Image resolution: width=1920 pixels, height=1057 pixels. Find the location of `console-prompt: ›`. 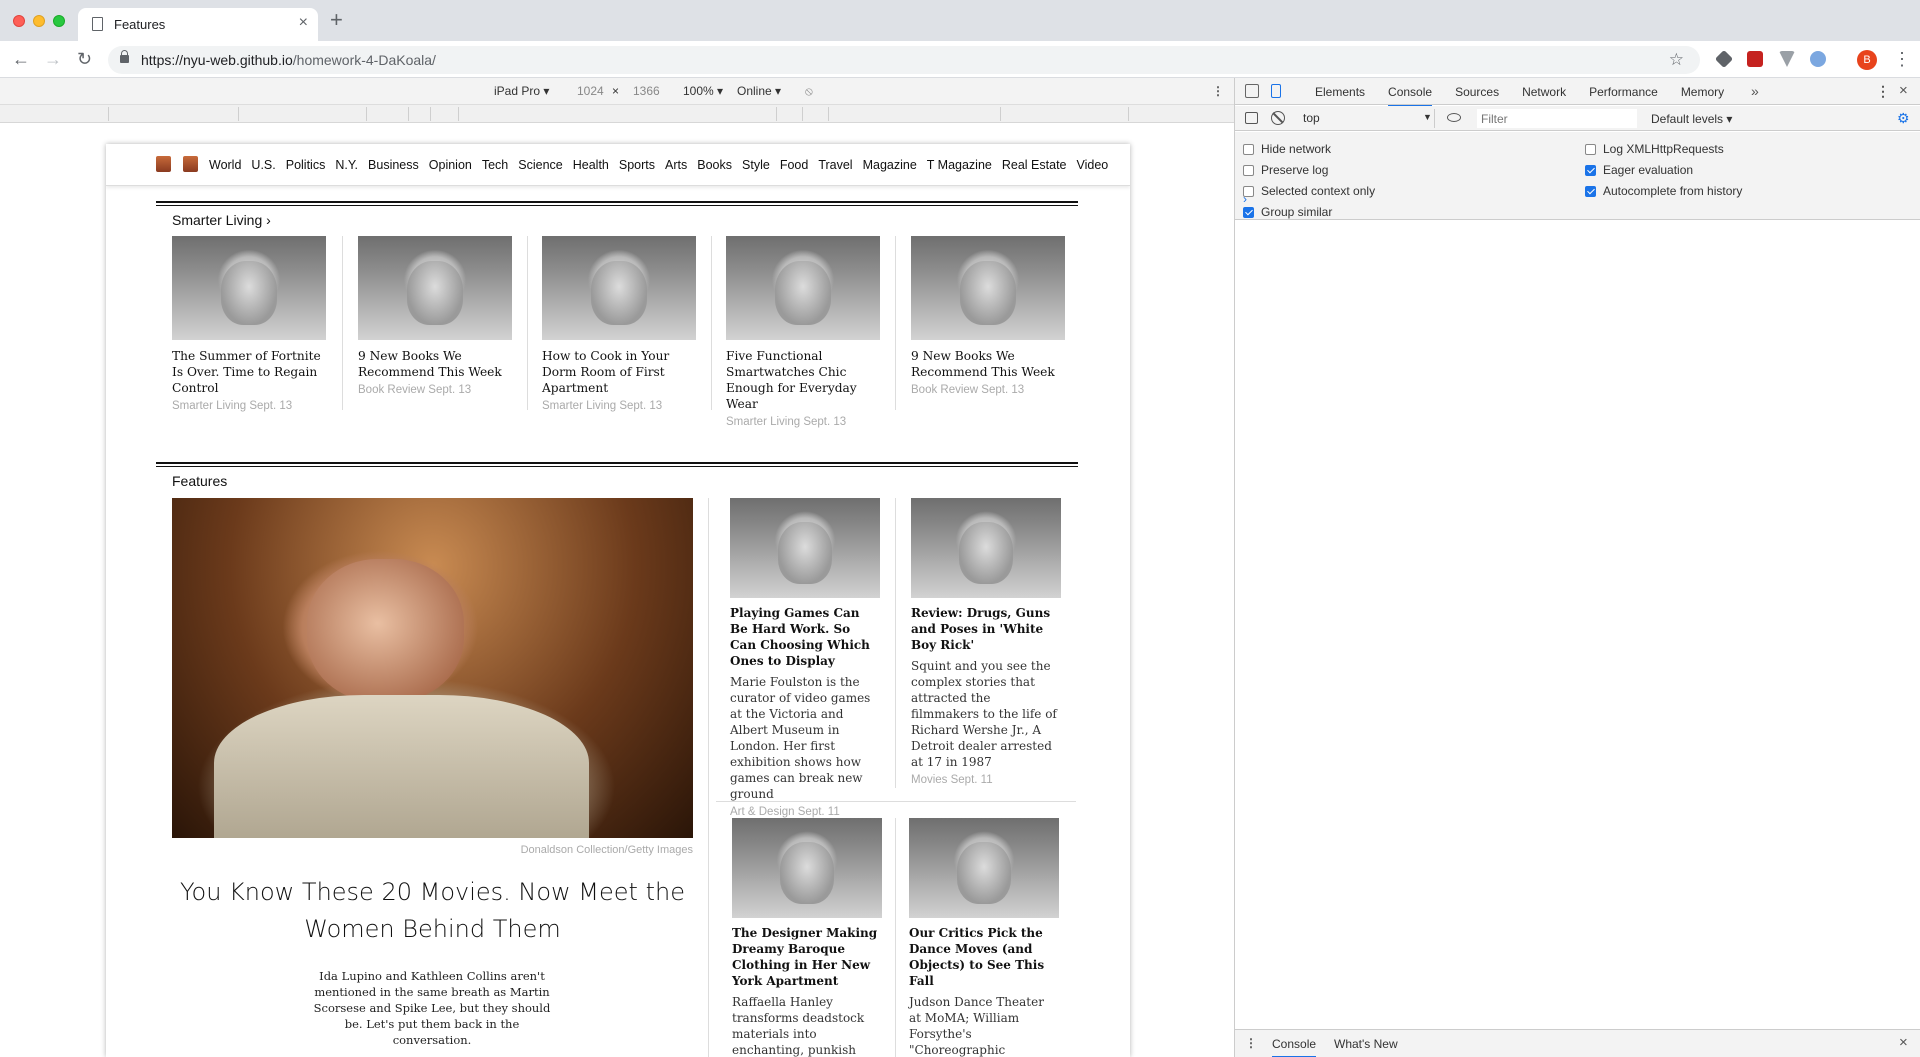

console-prompt: › is located at coordinates (1245, 199).